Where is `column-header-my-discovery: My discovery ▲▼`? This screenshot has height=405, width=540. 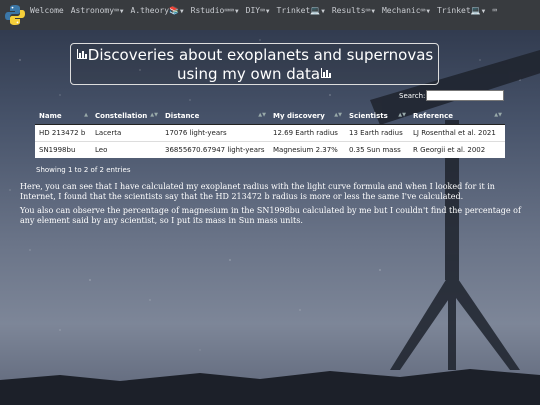
column-header-my-discovery: My discovery ▲▼ is located at coordinates (307, 116).